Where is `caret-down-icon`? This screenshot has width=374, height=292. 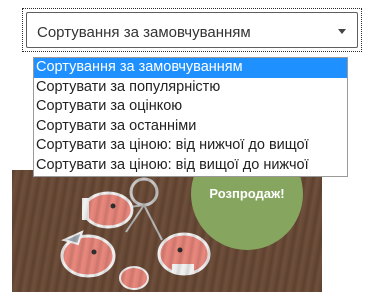 caret-down-icon is located at coordinates (342, 31).